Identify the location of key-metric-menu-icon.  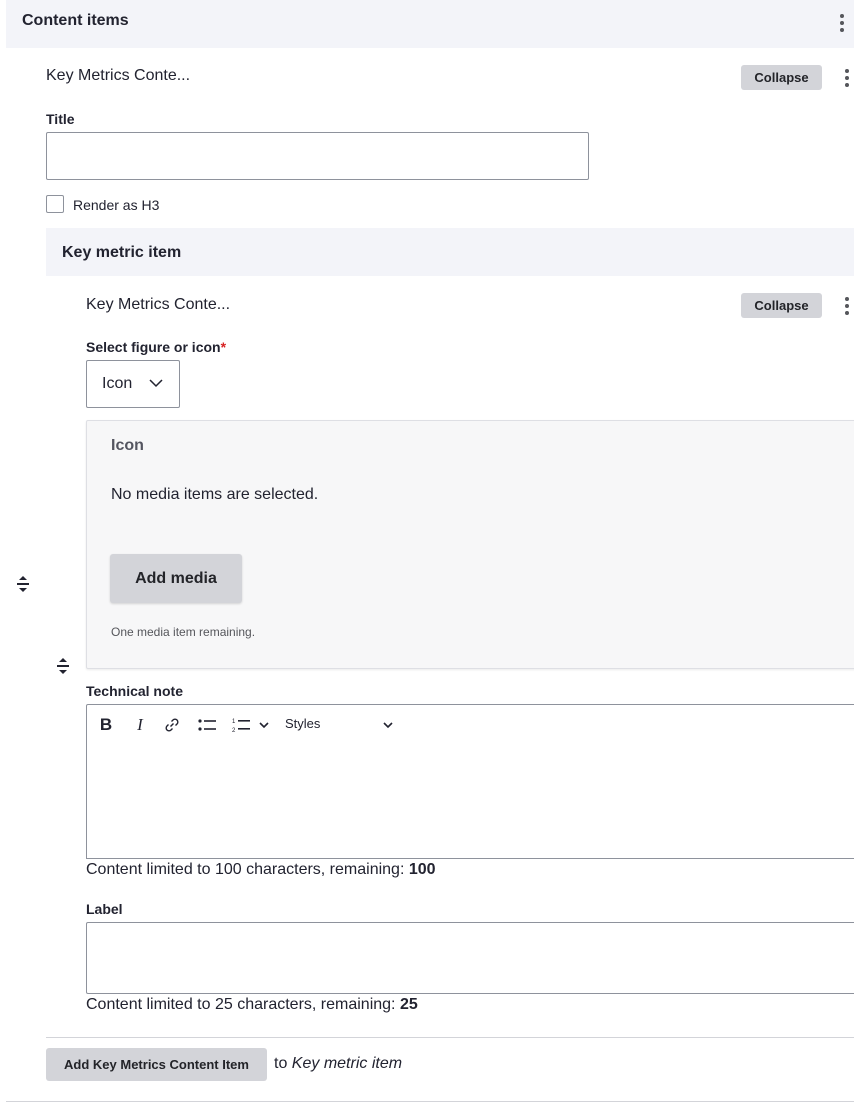
(846, 306).